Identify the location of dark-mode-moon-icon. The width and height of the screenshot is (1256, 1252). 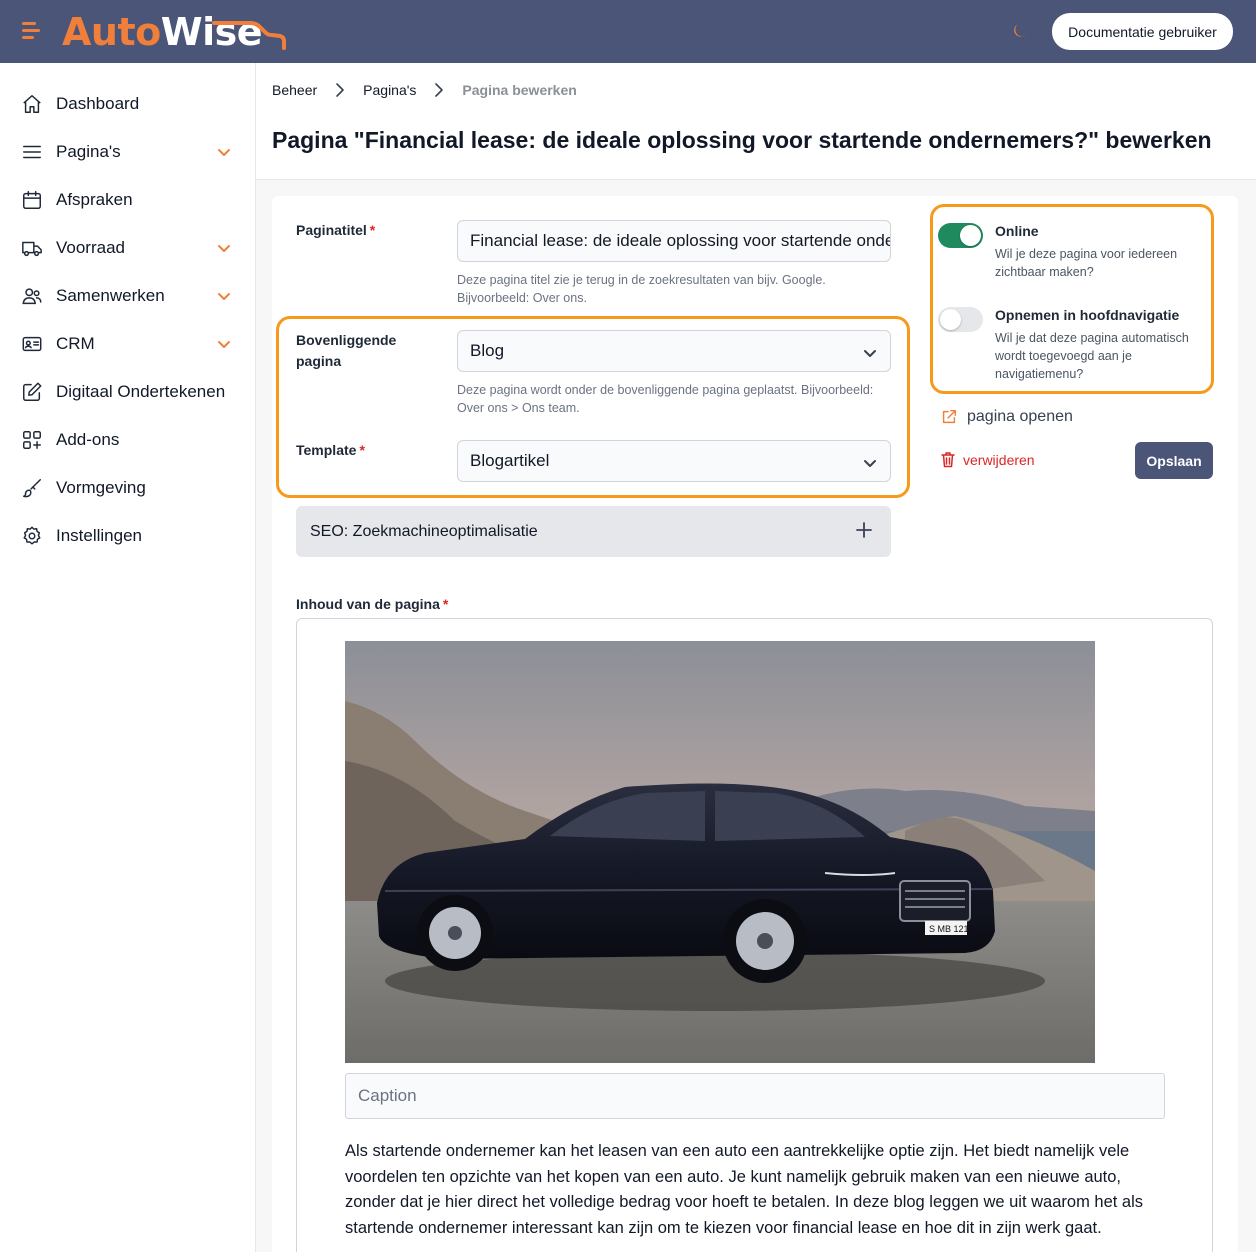
(1020, 31).